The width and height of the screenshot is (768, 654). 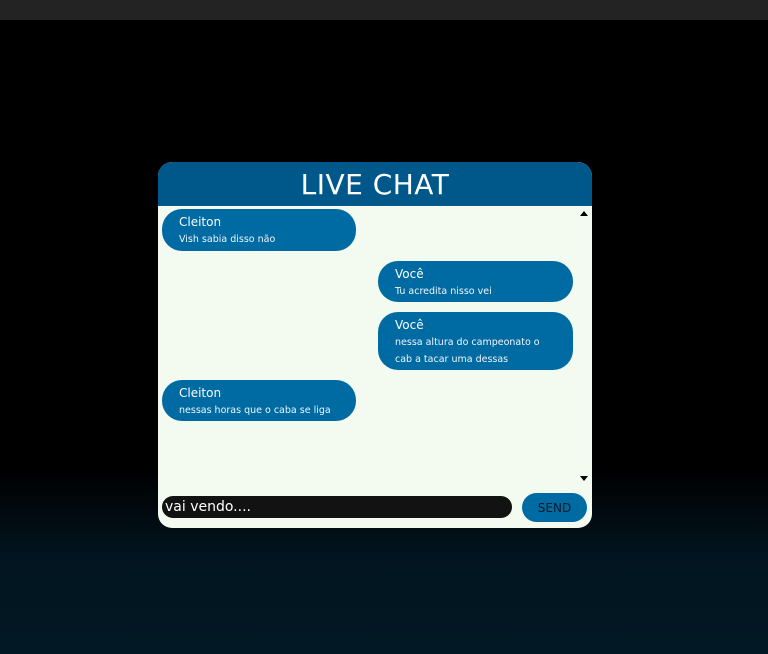 I want to click on chat-title: LIVE CHAT, so click(x=375, y=184).